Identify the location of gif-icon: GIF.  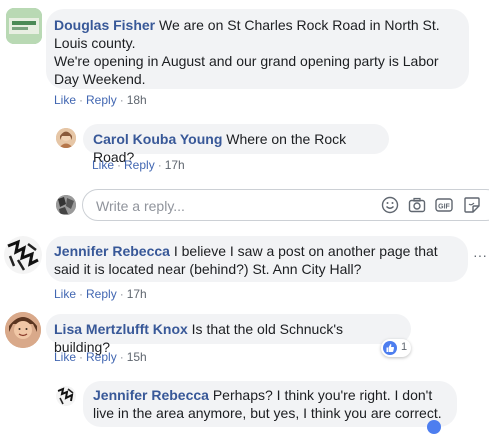
(444, 205).